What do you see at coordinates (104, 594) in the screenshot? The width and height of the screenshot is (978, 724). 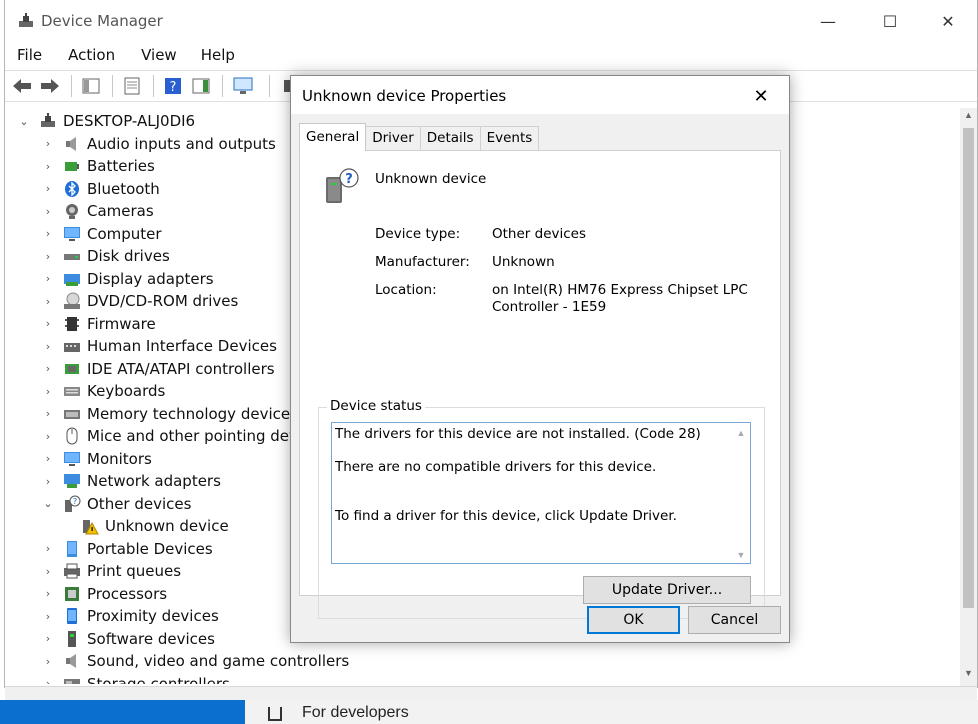 I see `tree-item: › Processors` at bounding box center [104, 594].